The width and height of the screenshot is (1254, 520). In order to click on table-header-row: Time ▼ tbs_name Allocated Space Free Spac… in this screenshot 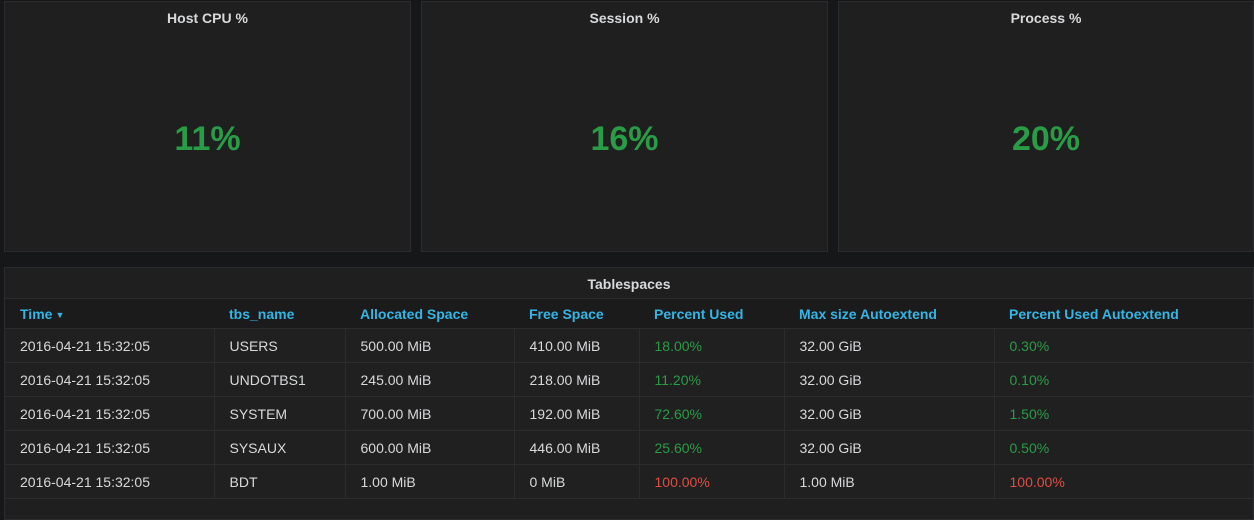, I will do `click(629, 313)`.